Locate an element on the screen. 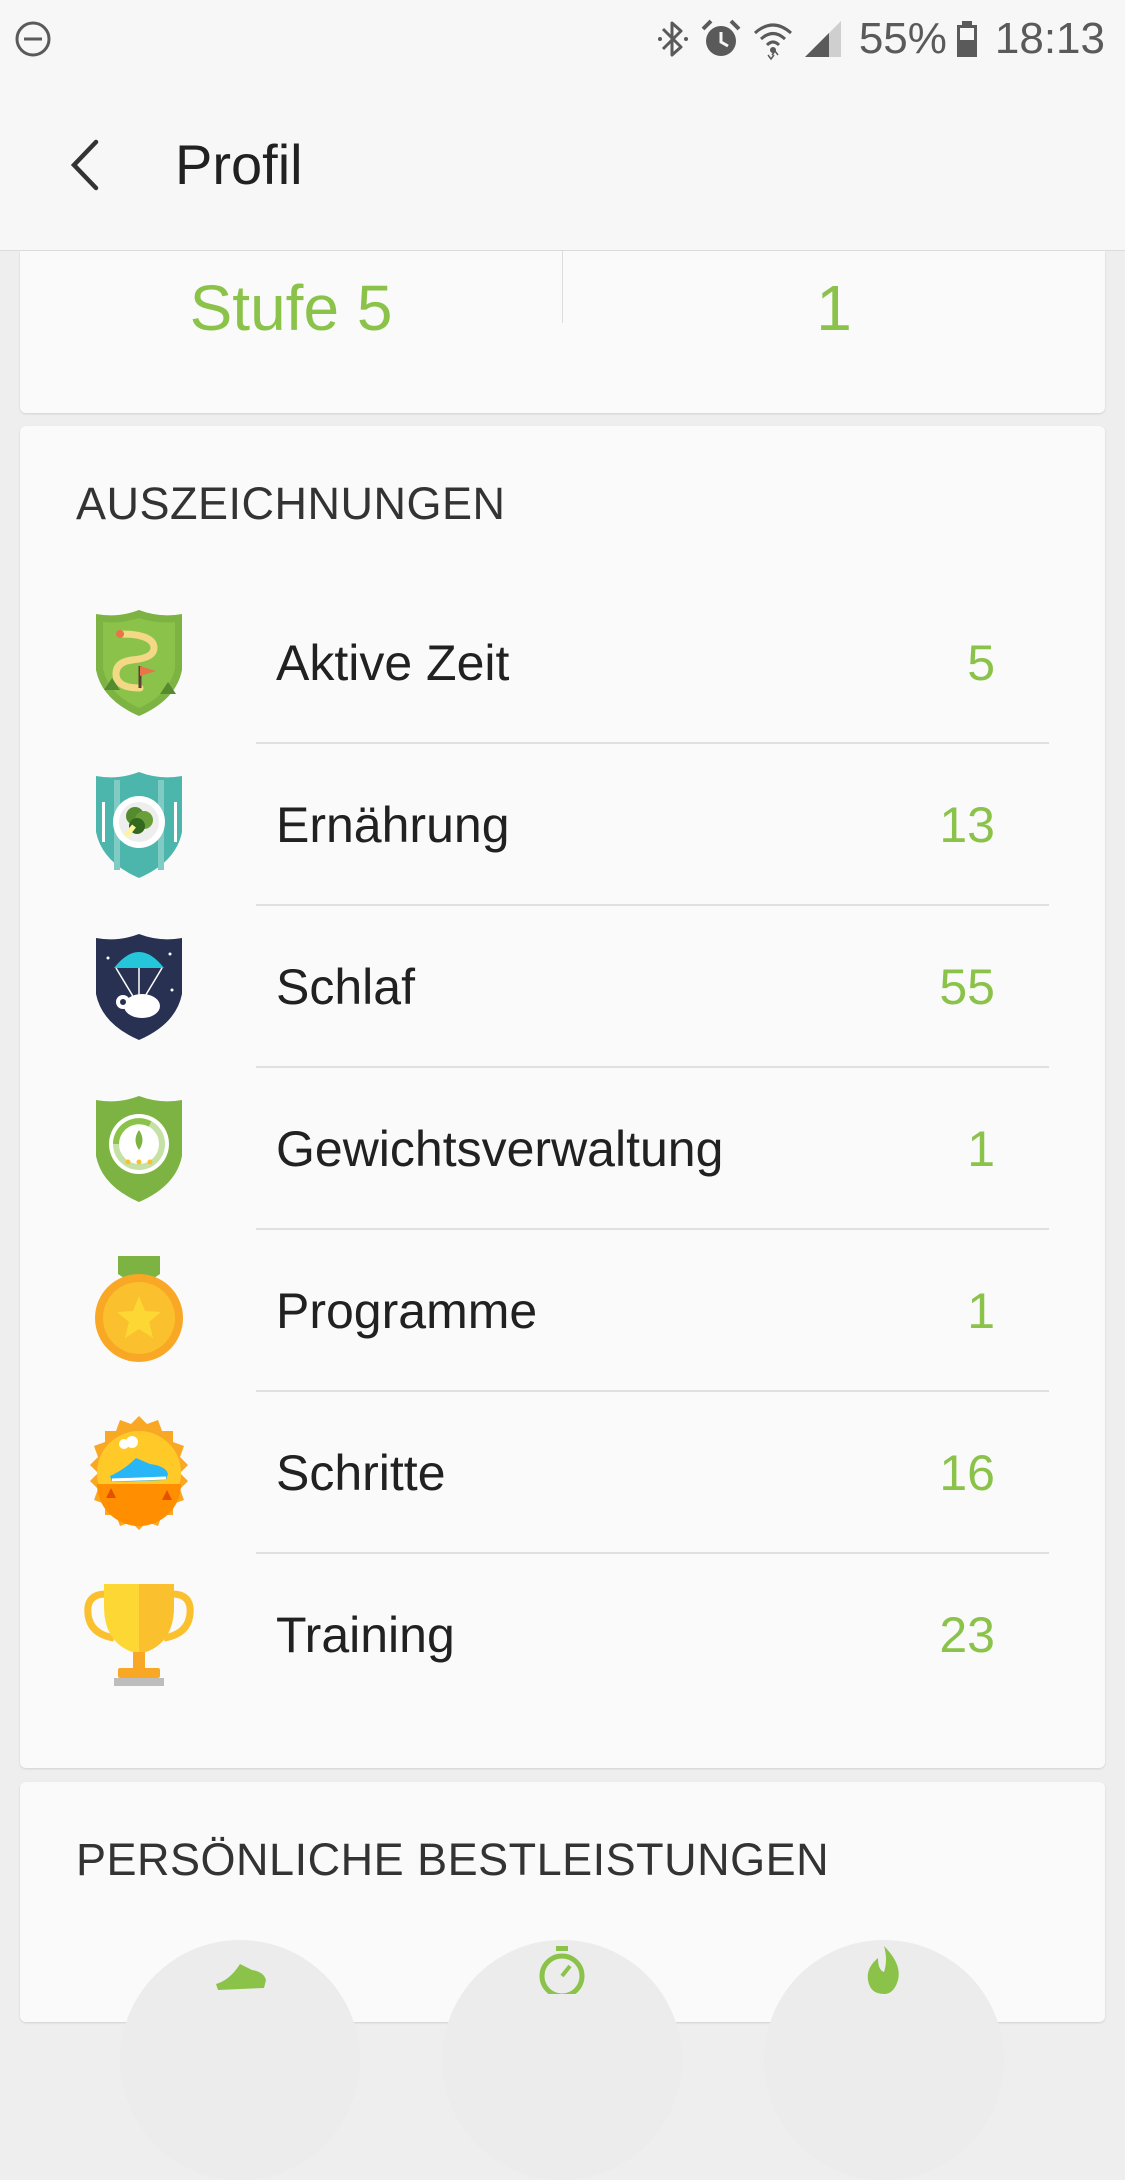 This screenshot has height=2180, width=1125. status-icons: 55% 18:13 is located at coordinates (880, 39).